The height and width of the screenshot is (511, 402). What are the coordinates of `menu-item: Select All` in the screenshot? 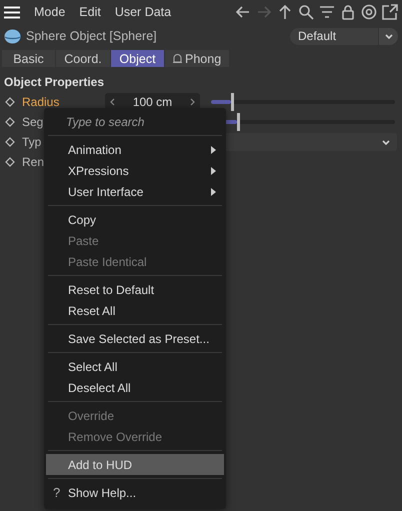 It's located at (135, 366).